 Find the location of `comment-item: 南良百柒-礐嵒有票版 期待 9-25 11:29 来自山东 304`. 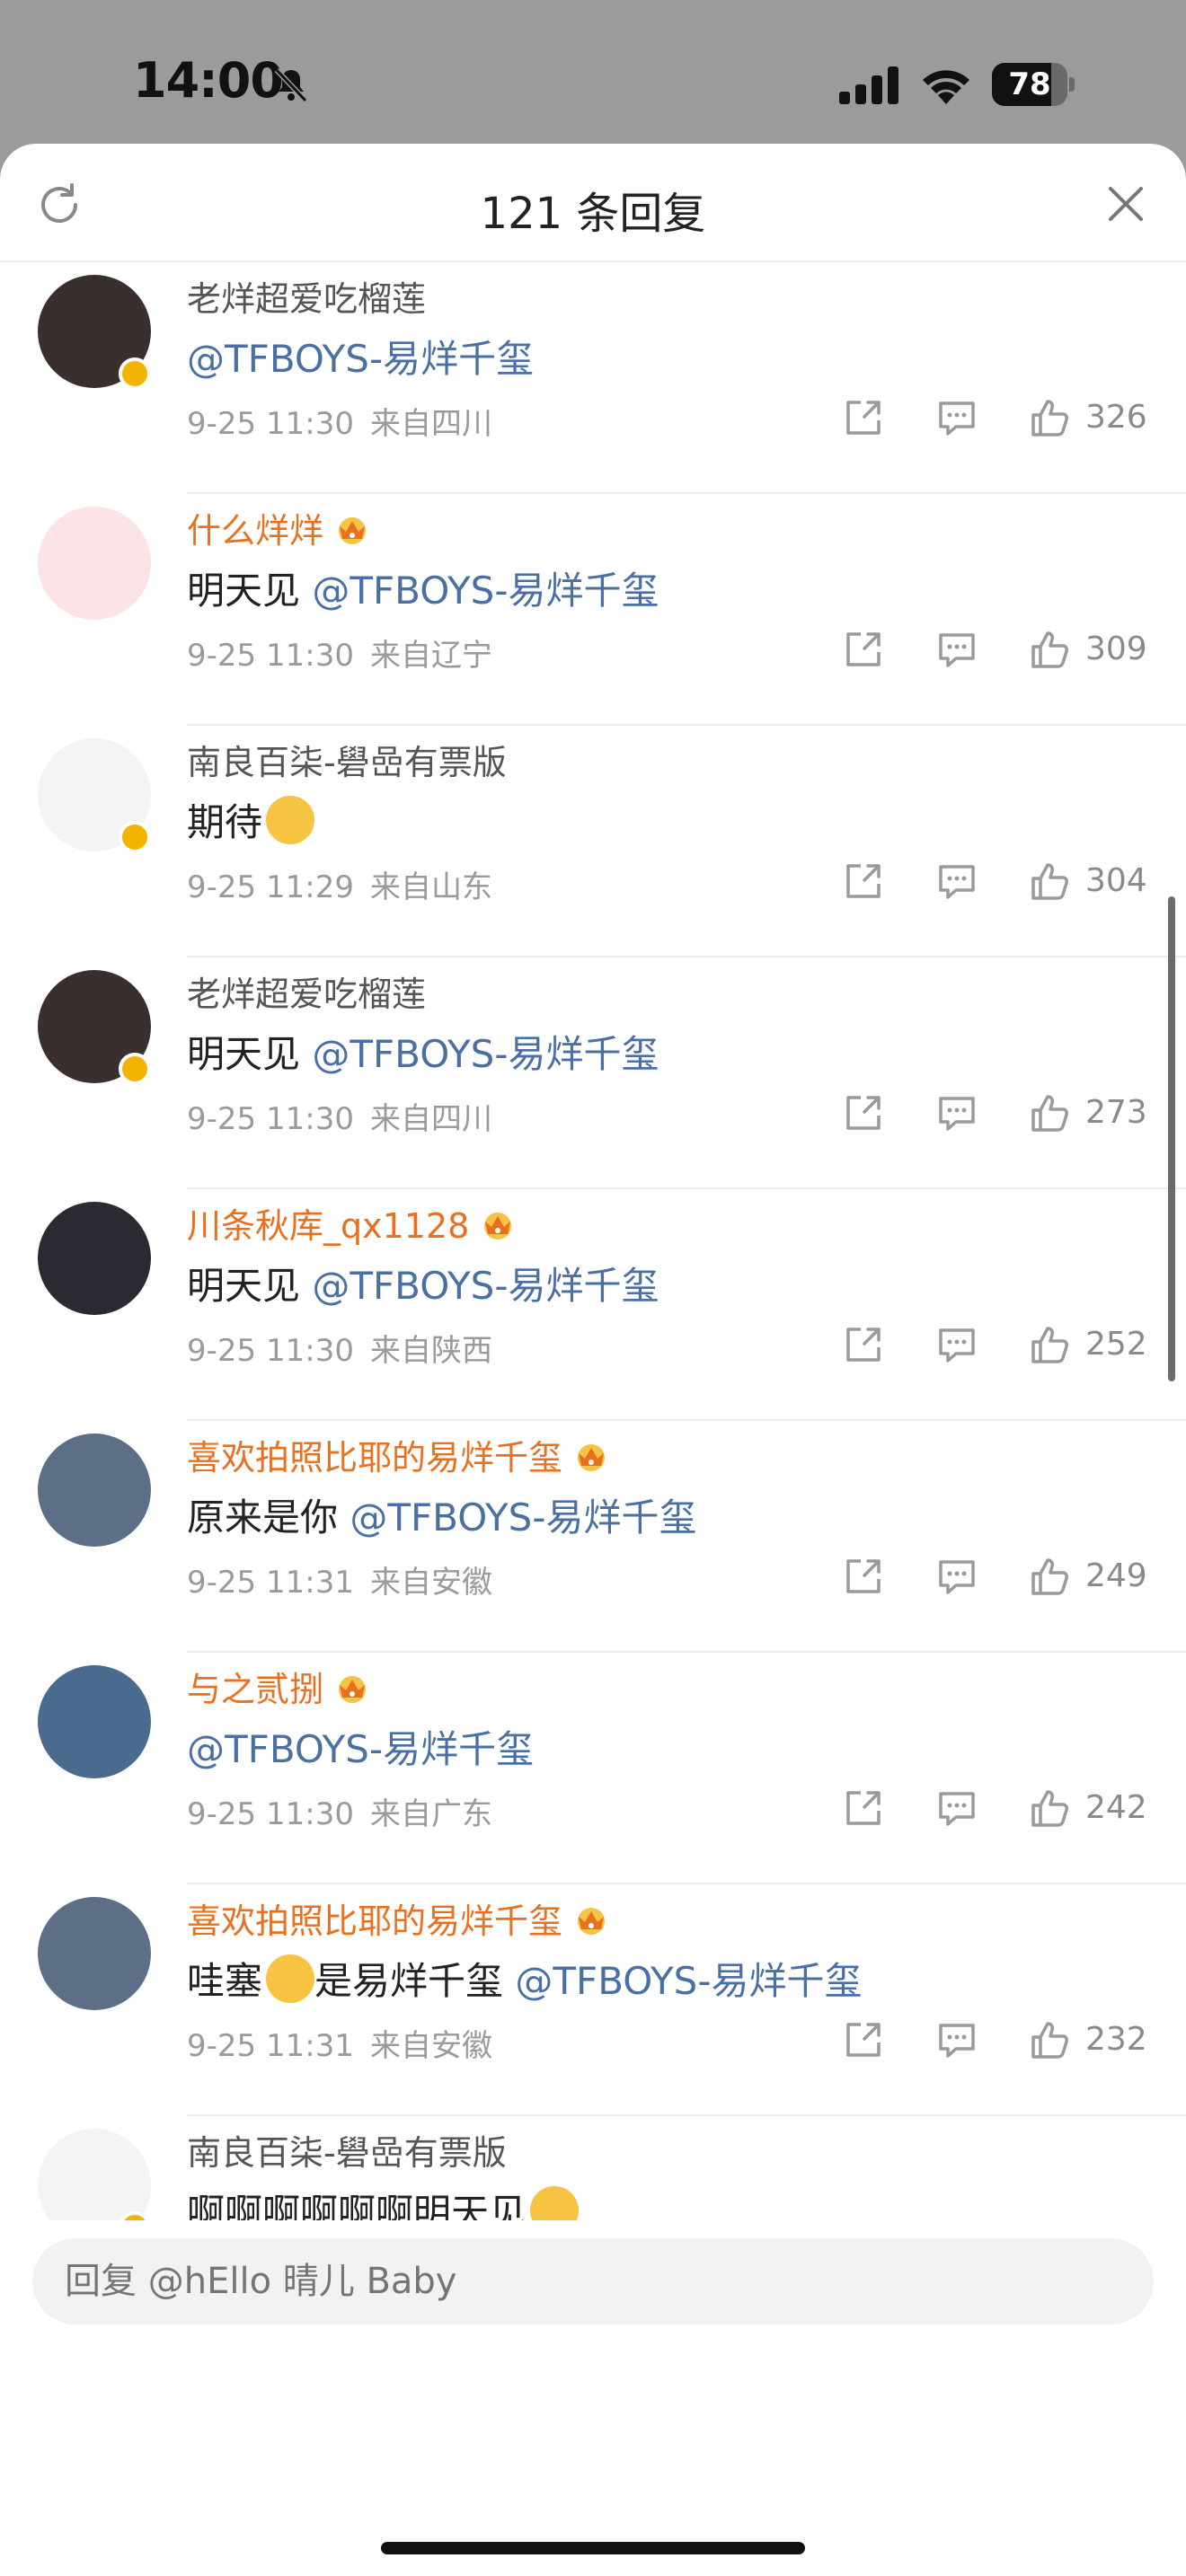

comment-item: 南良百柒-礐嵒有票版 期待 9-25 11:29 来自山东 304 is located at coordinates (593, 841).